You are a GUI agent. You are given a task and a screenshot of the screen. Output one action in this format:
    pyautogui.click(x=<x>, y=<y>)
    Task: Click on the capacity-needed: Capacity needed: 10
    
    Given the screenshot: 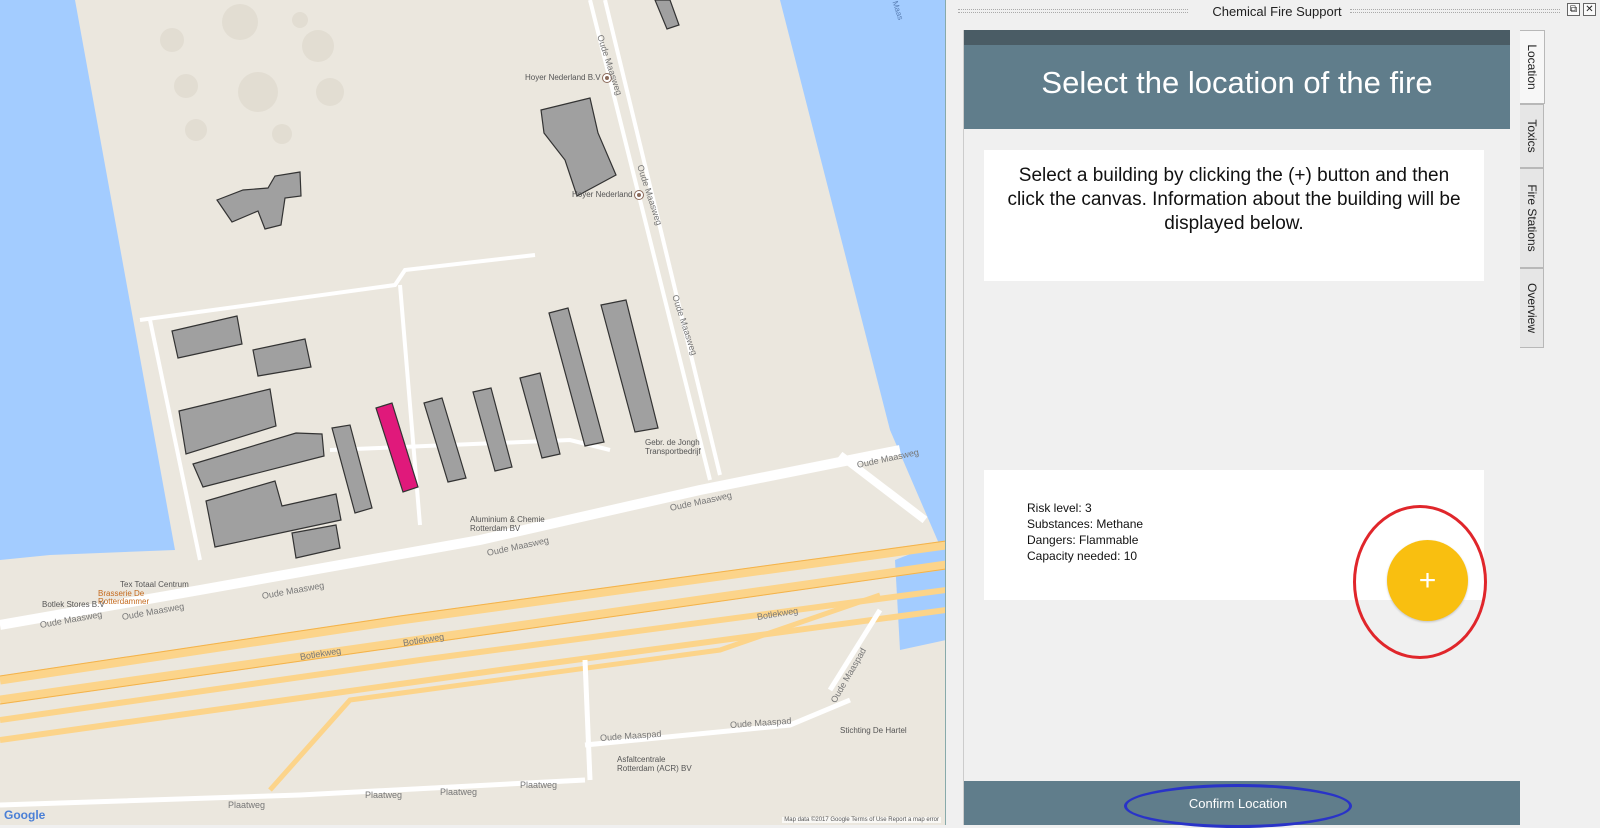 What is the action you would take?
    pyautogui.click(x=1082, y=556)
    